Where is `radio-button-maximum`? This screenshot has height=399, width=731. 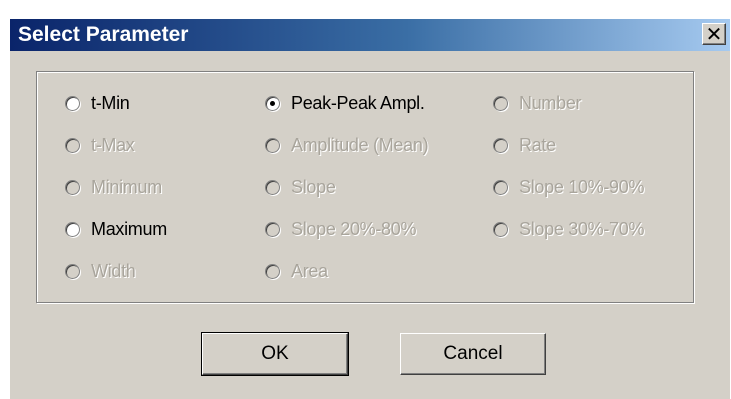 radio-button-maximum is located at coordinates (72, 229).